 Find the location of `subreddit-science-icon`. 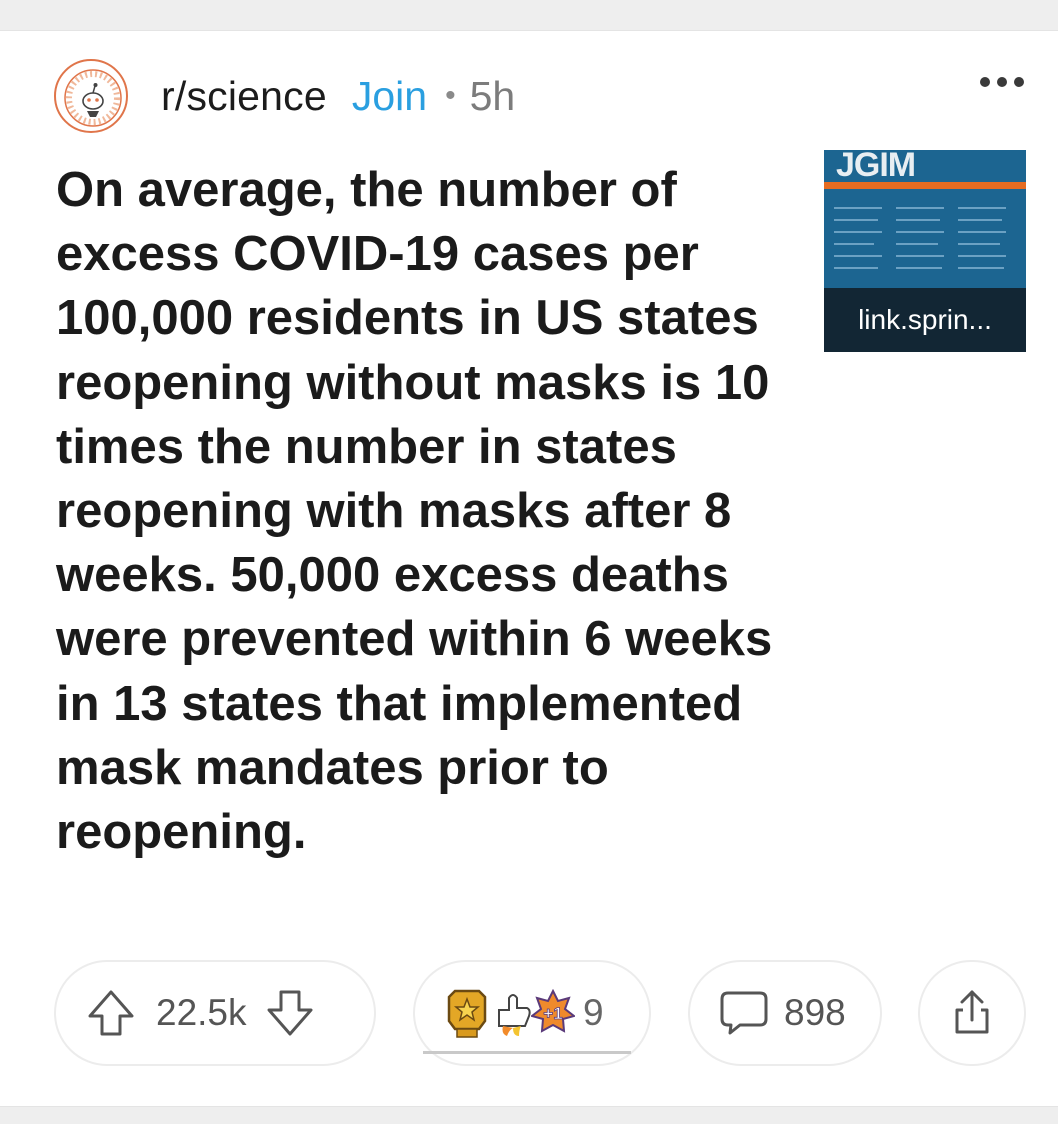

subreddit-science-icon is located at coordinates (91, 96).